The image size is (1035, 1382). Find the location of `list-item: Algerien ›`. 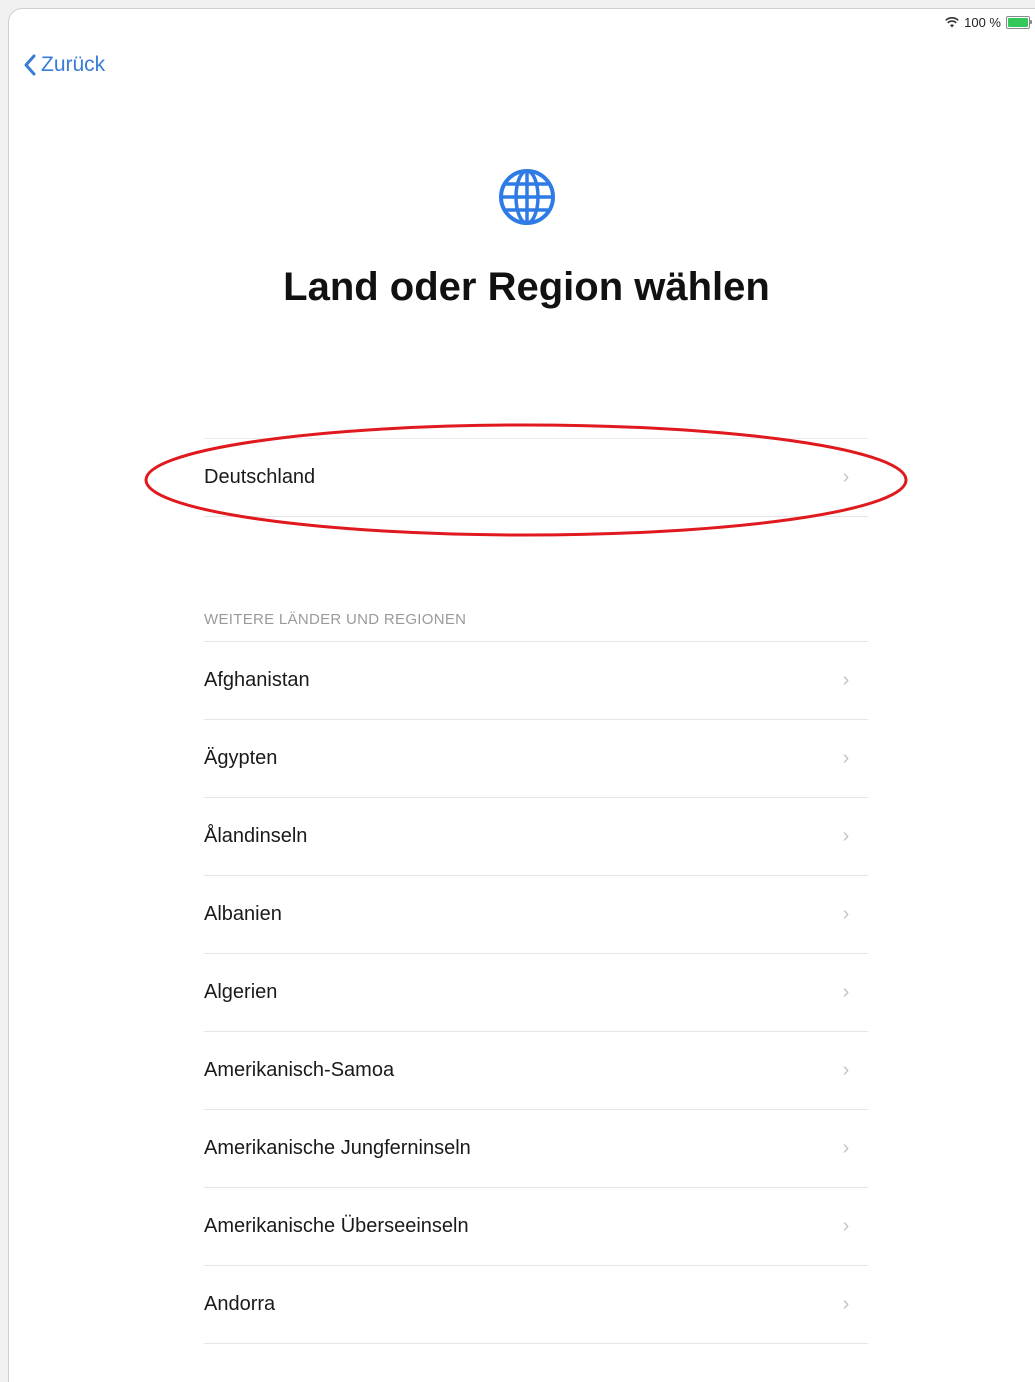

list-item: Algerien › is located at coordinates (536, 993).